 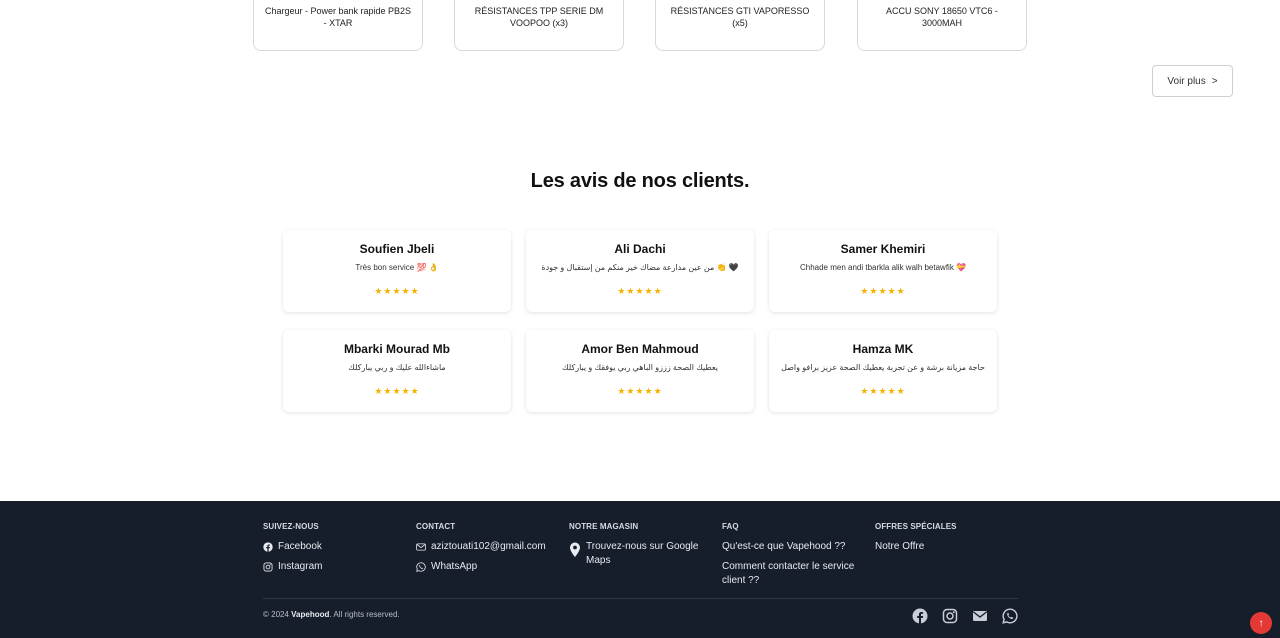 I want to click on footer-heading: SUIVEZ-NOUS, so click(x=291, y=526).